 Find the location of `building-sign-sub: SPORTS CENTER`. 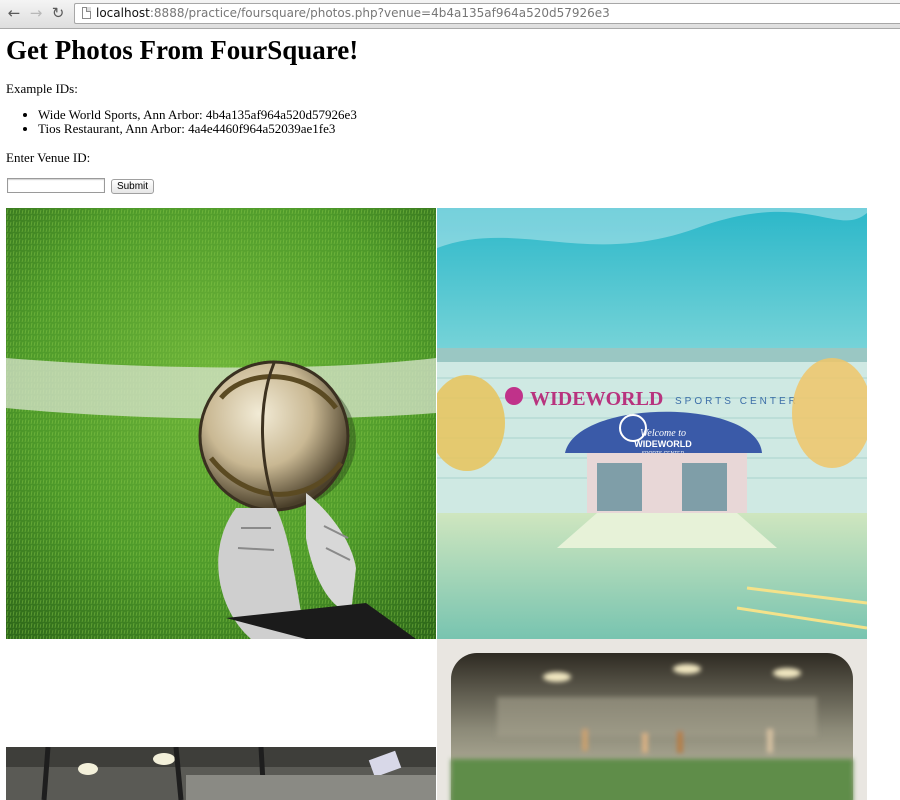

building-sign-sub: SPORTS CENTER is located at coordinates (737, 401).